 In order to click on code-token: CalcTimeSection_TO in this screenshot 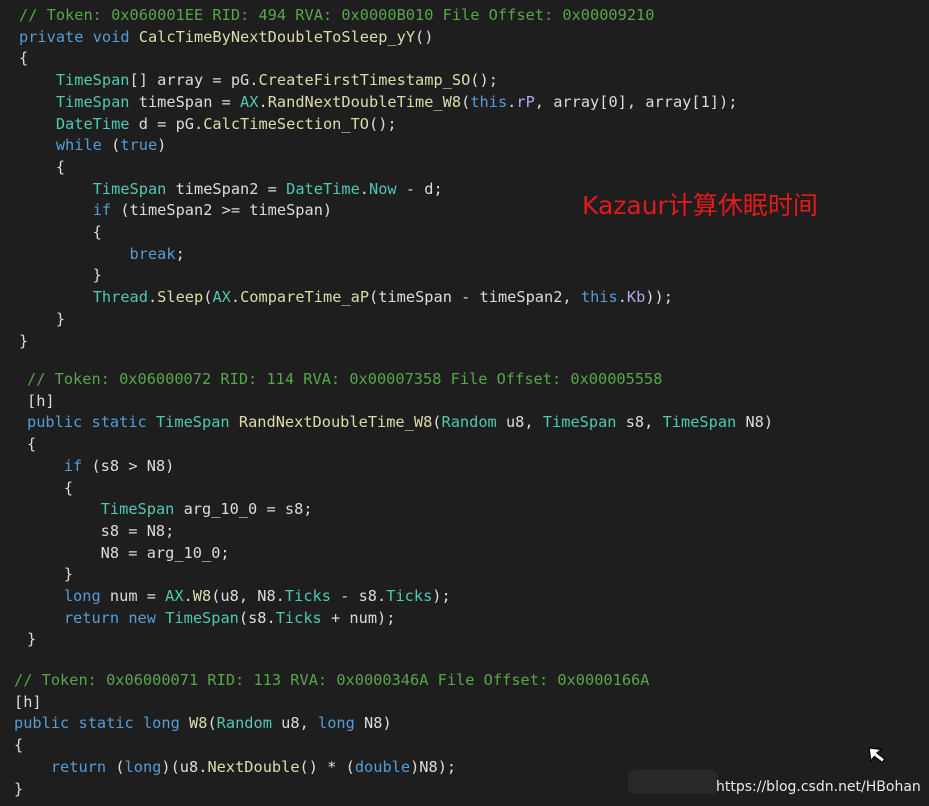, I will do `click(286, 123)`.